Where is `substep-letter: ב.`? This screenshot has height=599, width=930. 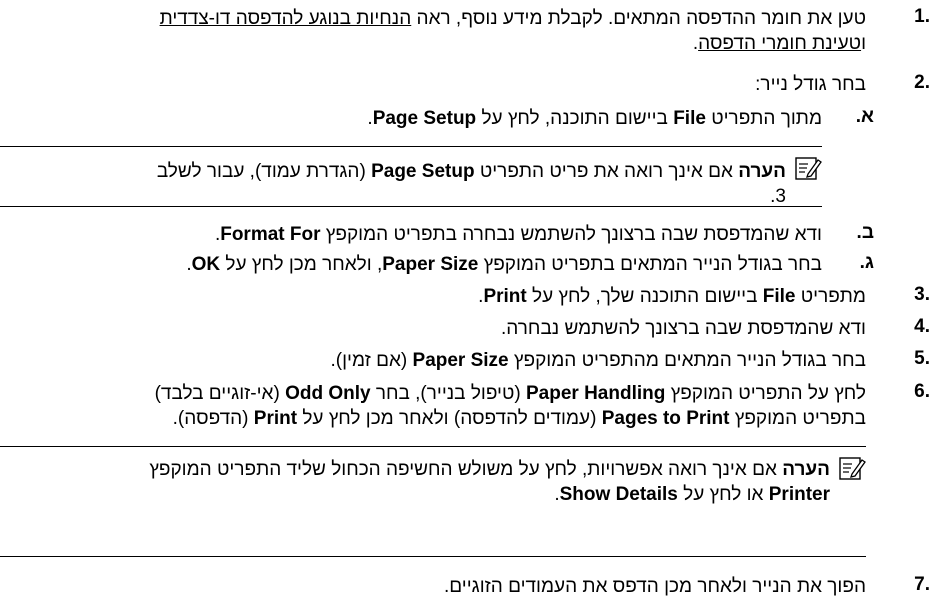
substep-letter: ב. is located at coordinates (865, 232).